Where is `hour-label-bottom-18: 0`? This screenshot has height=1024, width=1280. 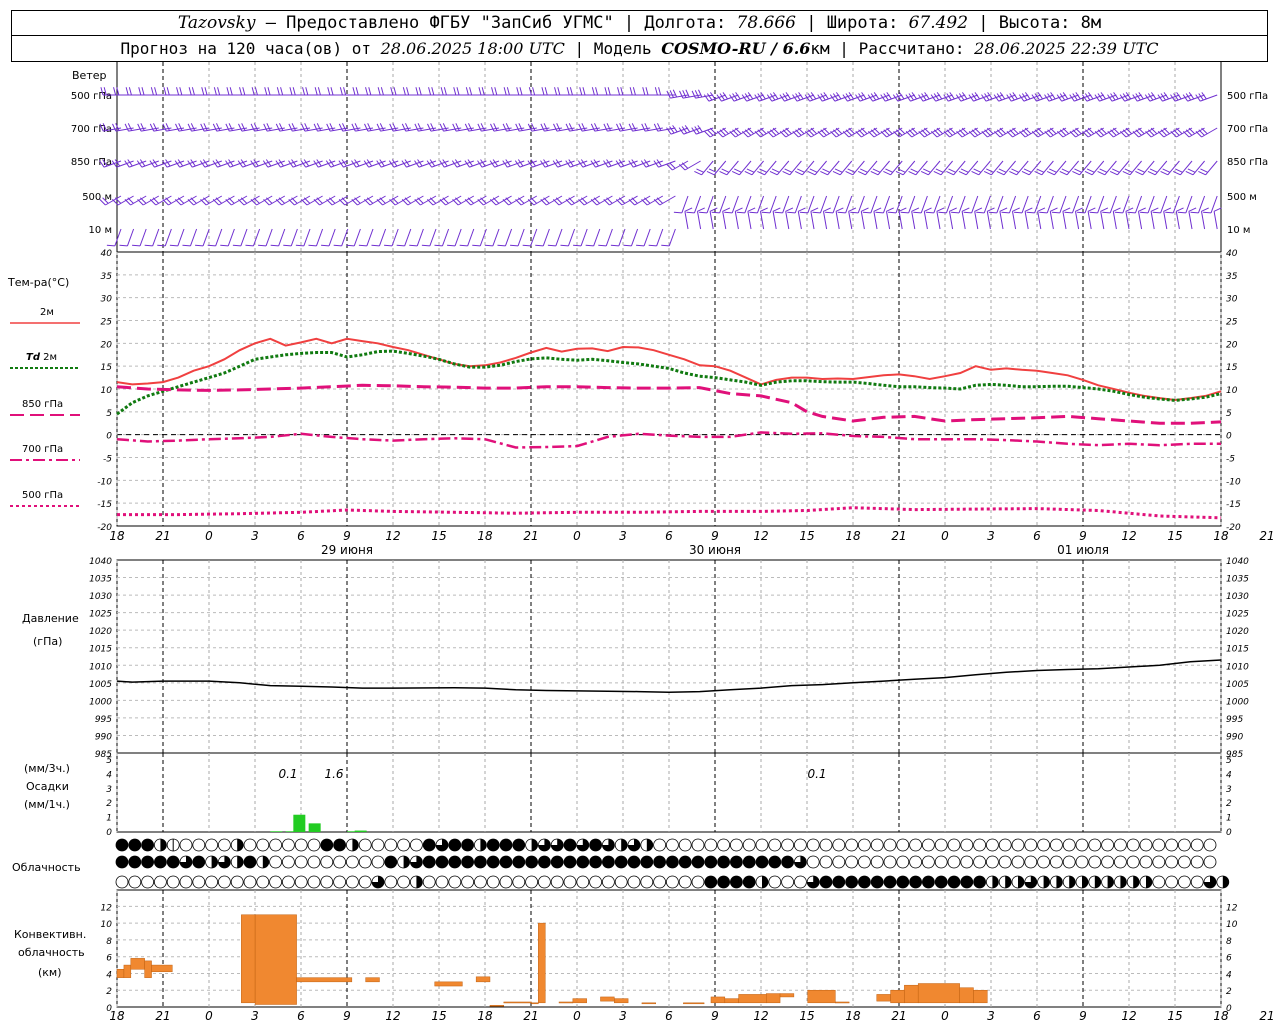
hour-label-bottom-18: 0 is located at coordinates (945, 1016).